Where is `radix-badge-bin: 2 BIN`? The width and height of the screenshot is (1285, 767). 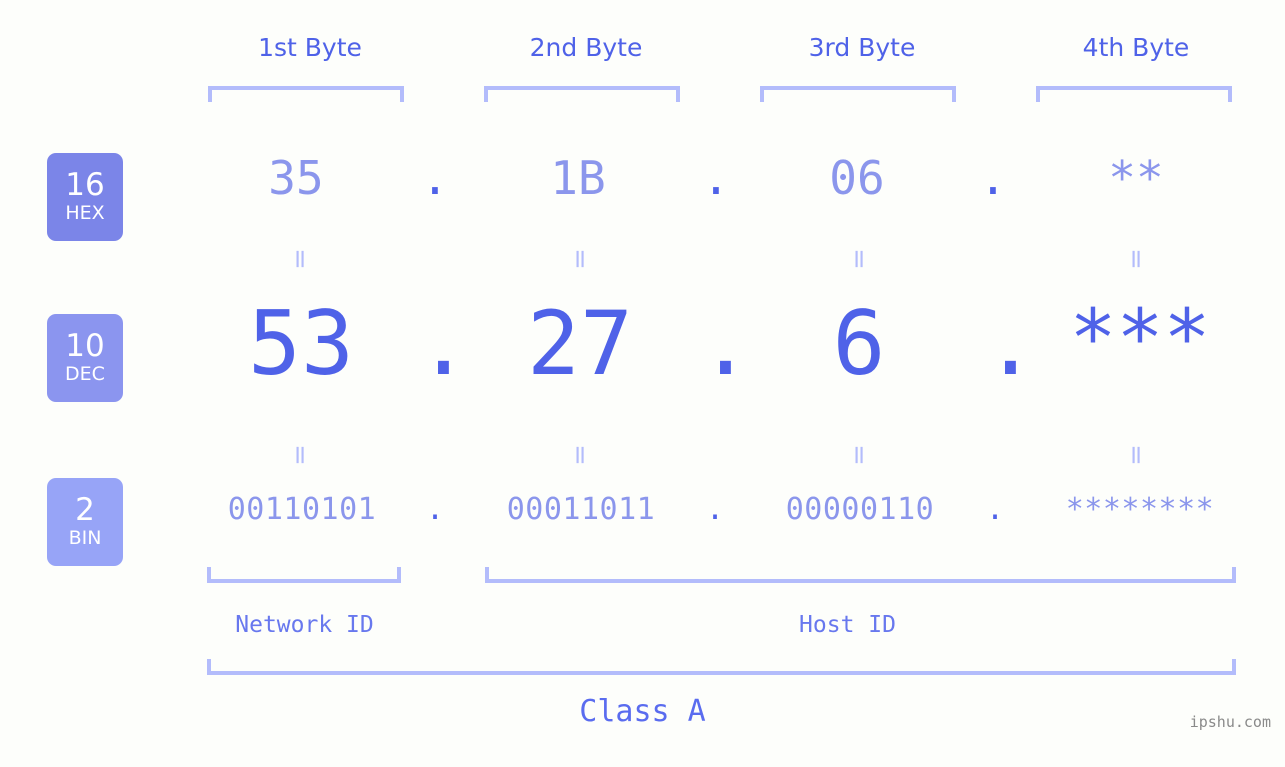
radix-badge-bin: 2 BIN is located at coordinates (85, 522).